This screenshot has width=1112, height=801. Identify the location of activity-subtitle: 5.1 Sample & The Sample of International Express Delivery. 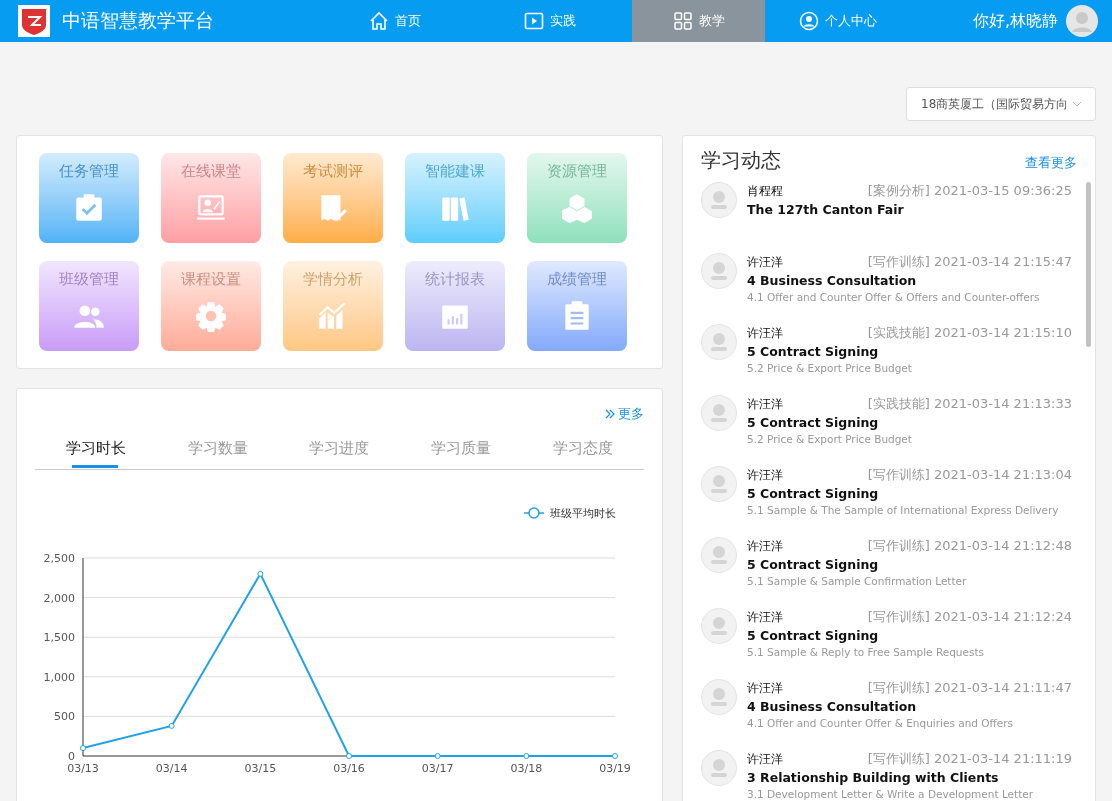
(903, 510).